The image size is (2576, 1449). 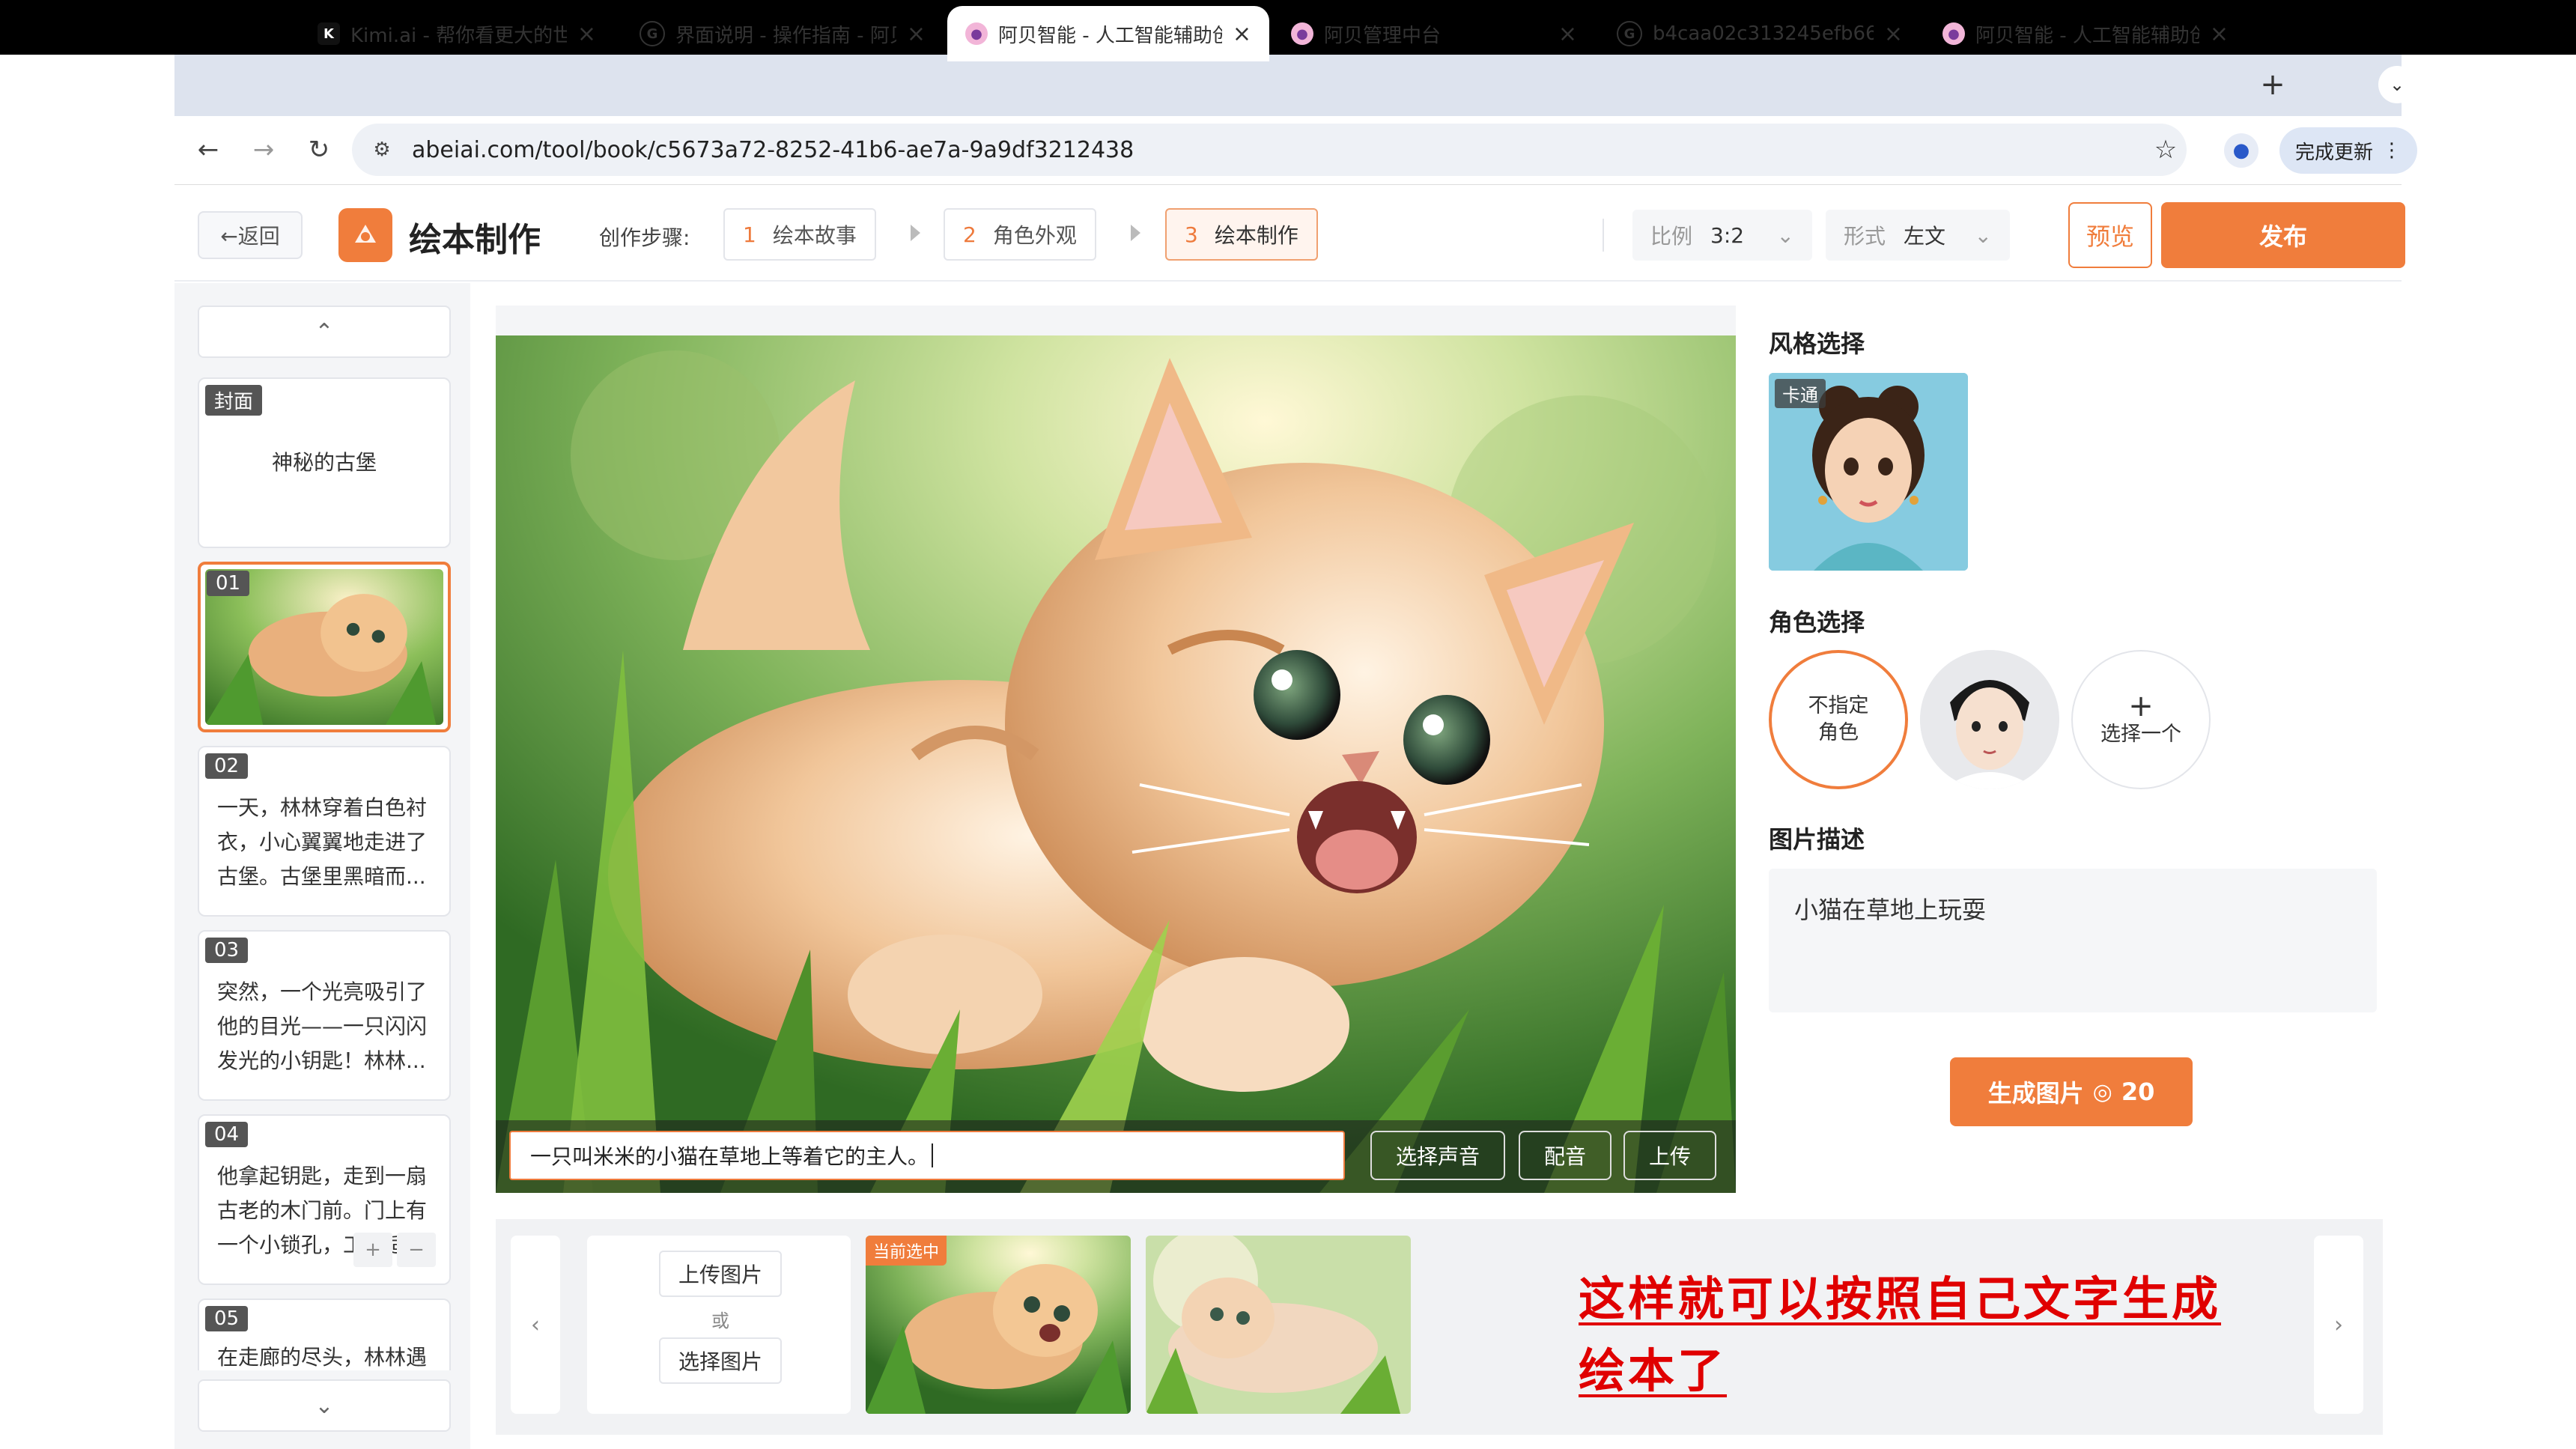 I want to click on desc-text: 小猫在草地上玩耍, so click(x=1890, y=910).